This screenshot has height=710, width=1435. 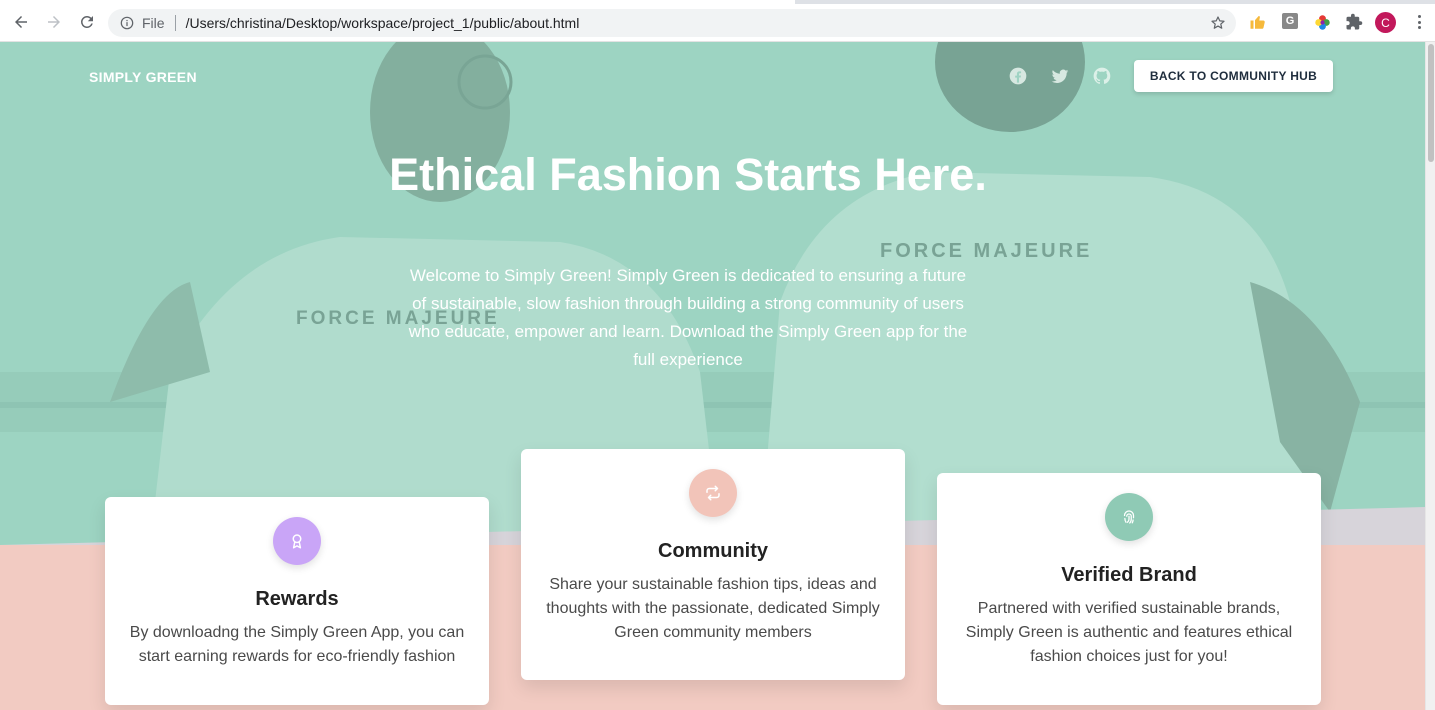 I want to click on feature-title: Community, so click(x=713, y=551).